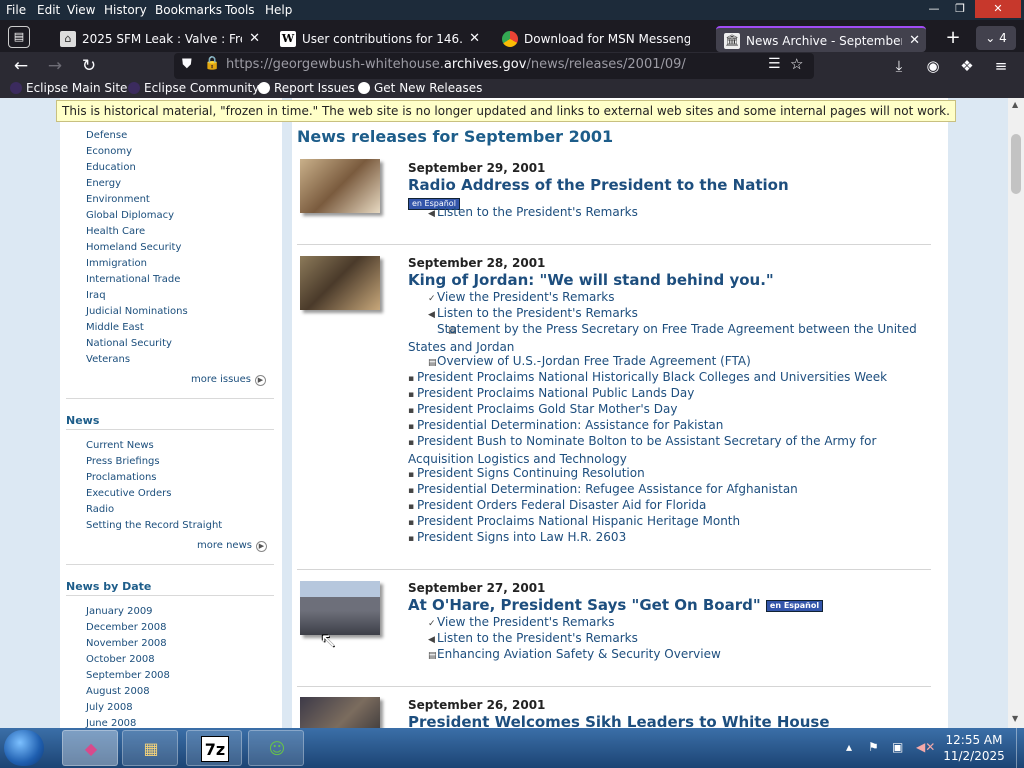 The height and width of the screenshot is (768, 1024). Describe the element at coordinates (154, 525) in the screenshot. I see `sidebar-news-link: Setting the Record Straight` at that location.